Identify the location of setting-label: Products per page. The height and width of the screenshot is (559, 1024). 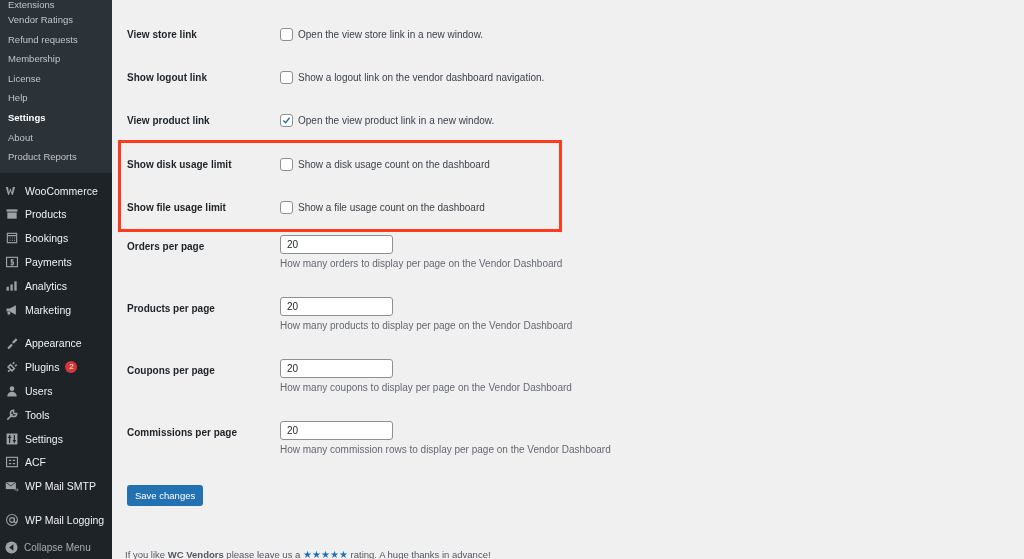
(171, 309).